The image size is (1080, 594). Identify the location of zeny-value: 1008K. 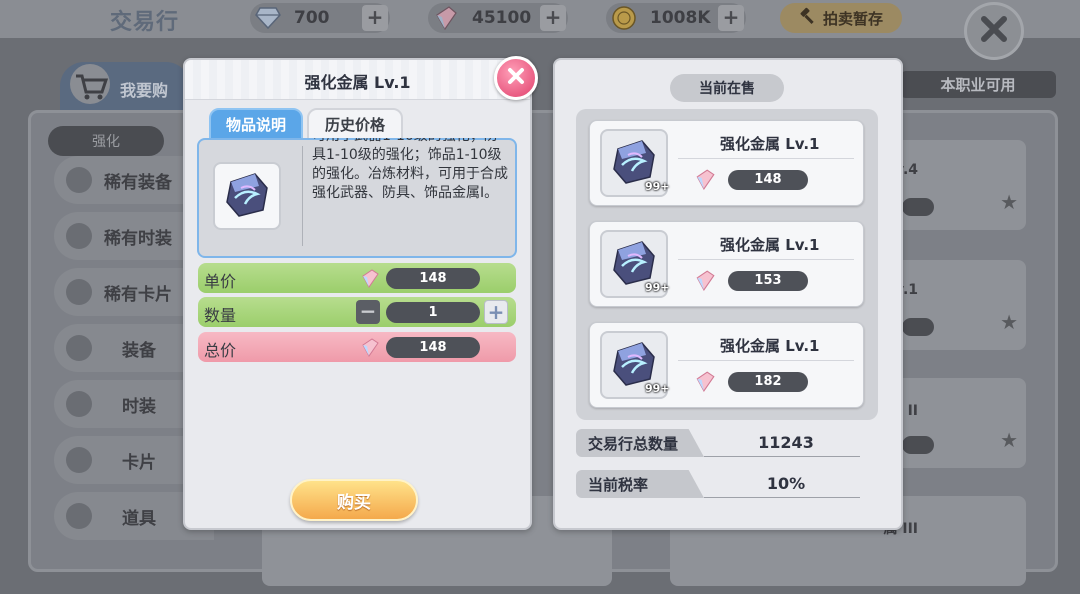
(680, 18).